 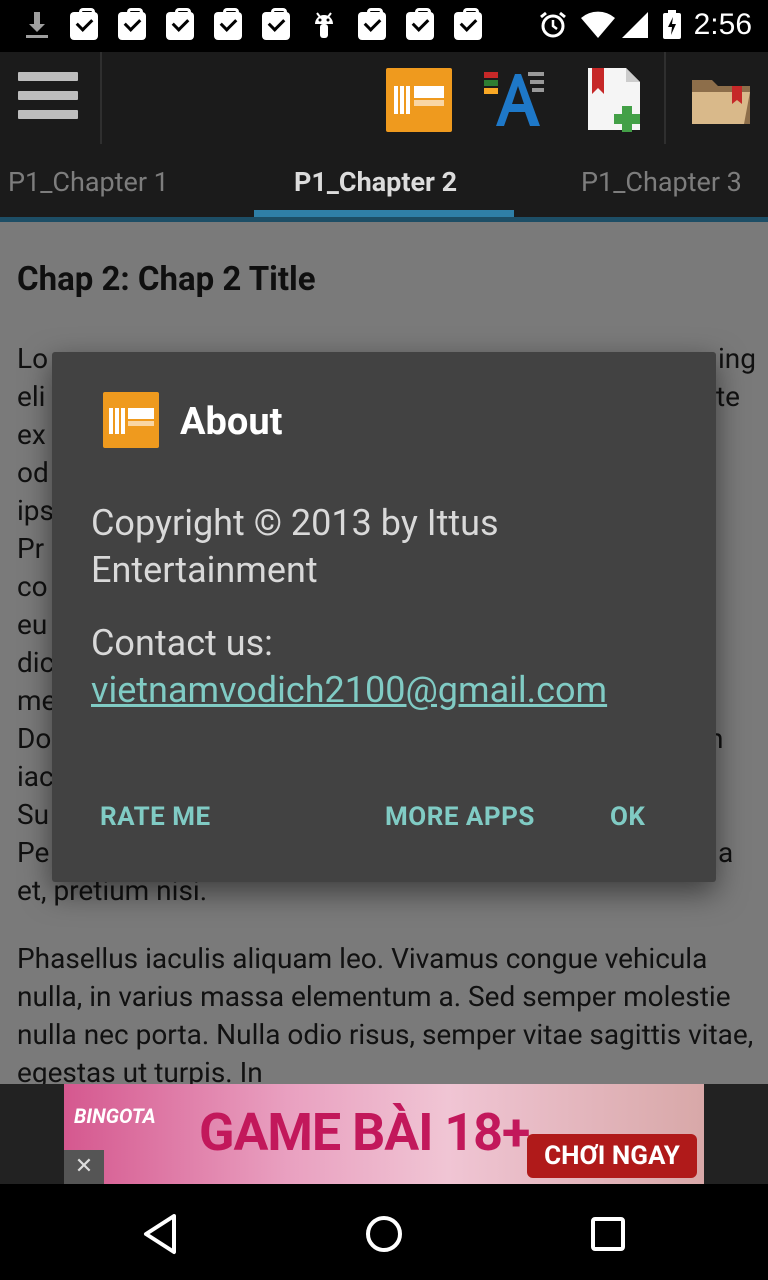 I want to click on contact-label: Contact us:, so click(x=182, y=643).